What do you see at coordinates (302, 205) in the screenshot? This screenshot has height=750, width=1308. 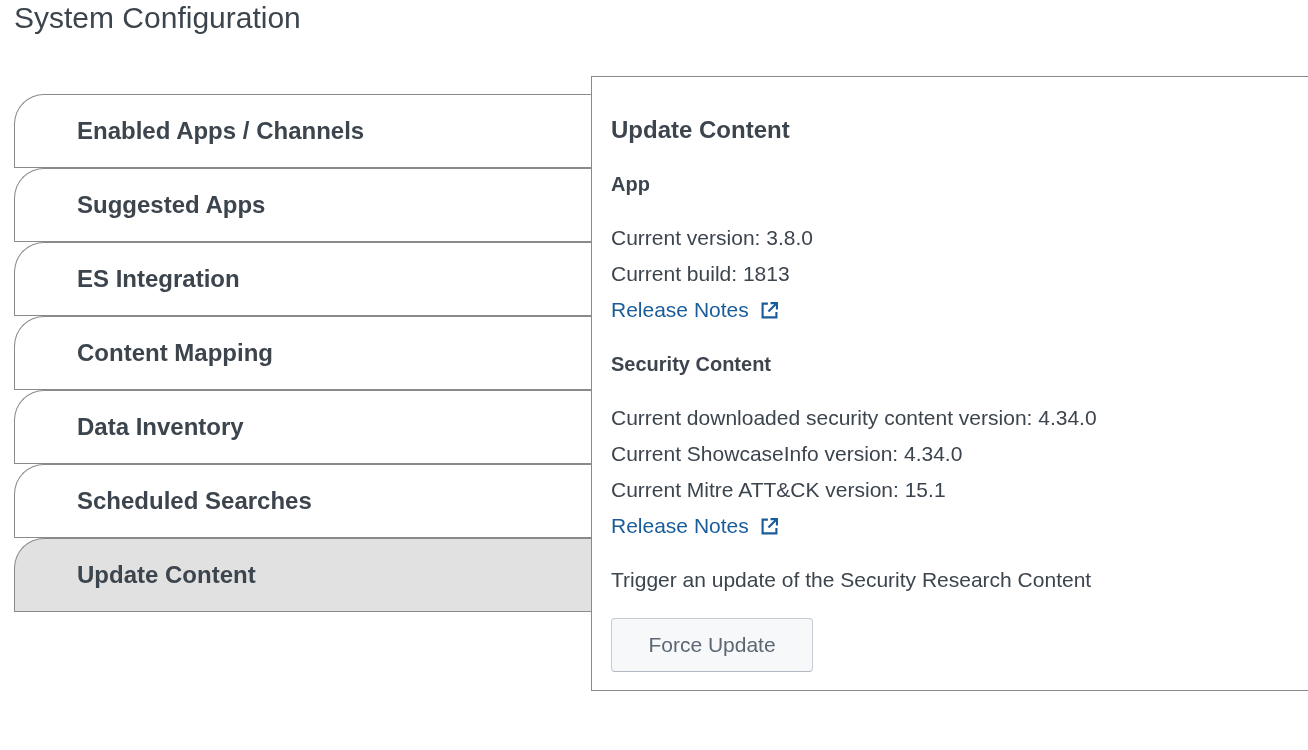 I see `tab: Suggested Apps` at bounding box center [302, 205].